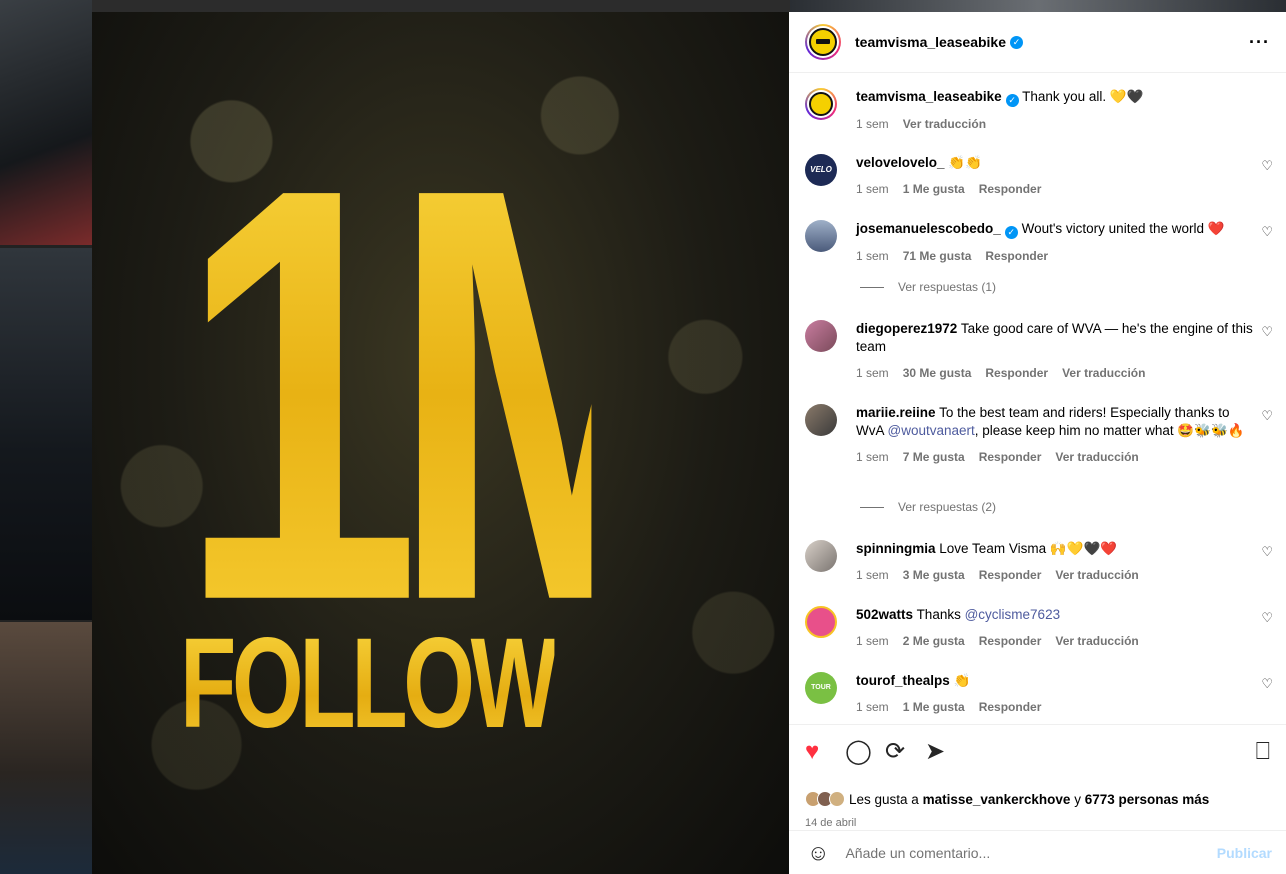 The height and width of the screenshot is (874, 1286). I want to click on comment-text: Wout's victory united the world ❤️, so click(1123, 228).